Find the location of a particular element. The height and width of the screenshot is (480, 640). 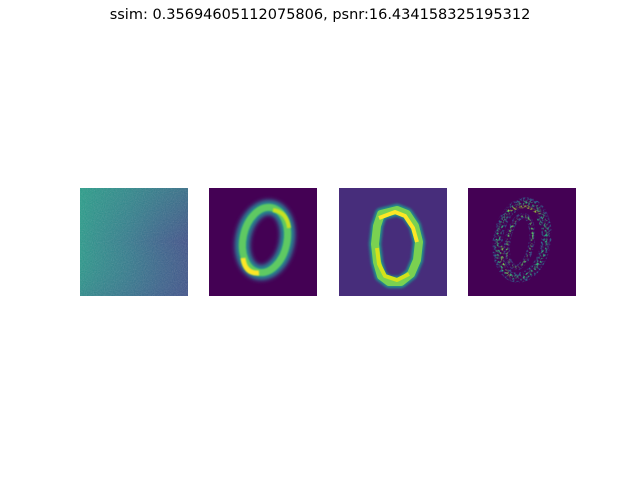

difference-image-panel is located at coordinates (522, 242).